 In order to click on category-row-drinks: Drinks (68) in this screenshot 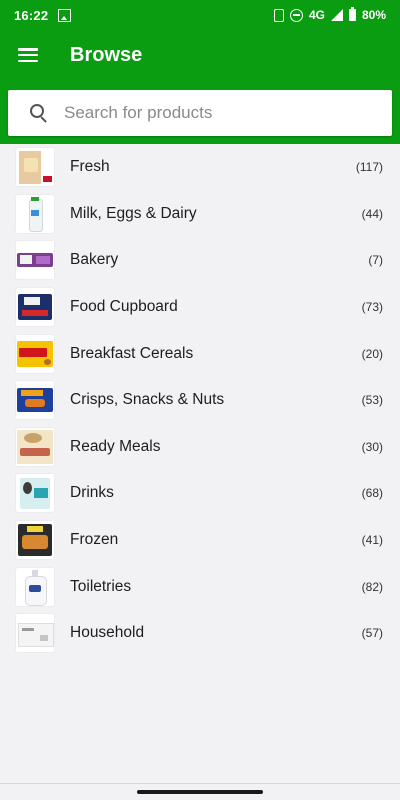, I will do `click(200, 493)`.